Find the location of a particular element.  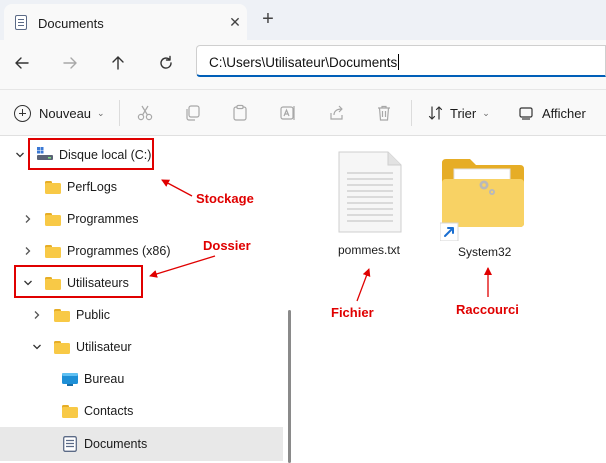

view-icon is located at coordinates (526, 113).